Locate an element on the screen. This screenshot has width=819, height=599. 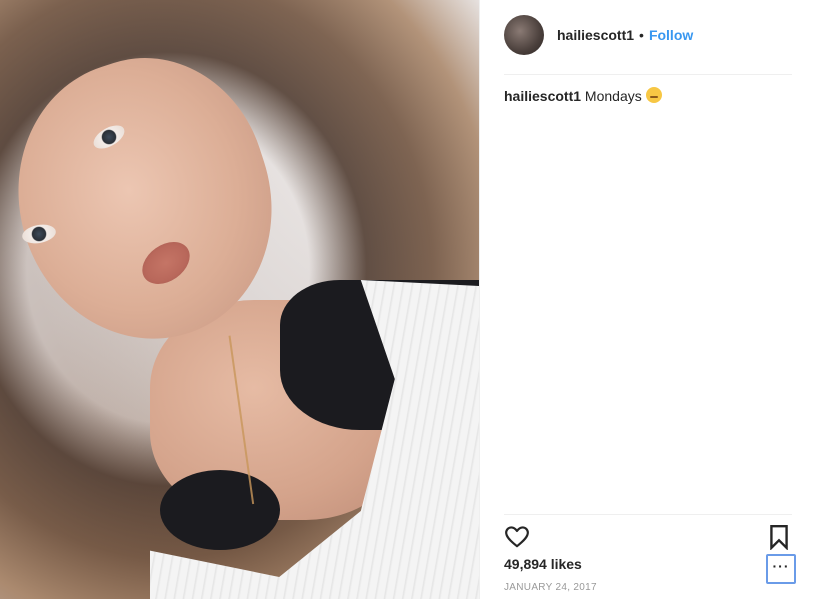
heart-outline-icon is located at coordinates (517, 537).